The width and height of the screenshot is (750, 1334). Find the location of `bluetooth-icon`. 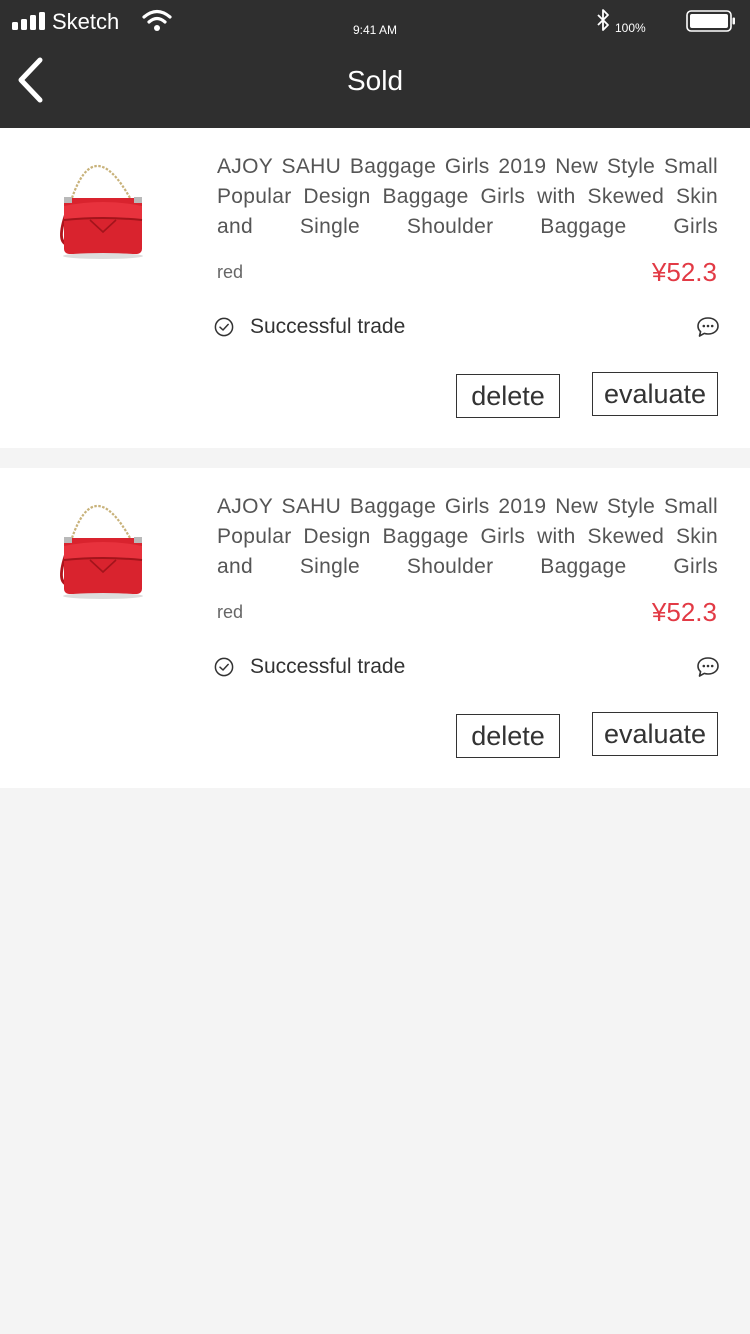

bluetooth-icon is located at coordinates (603, 20).